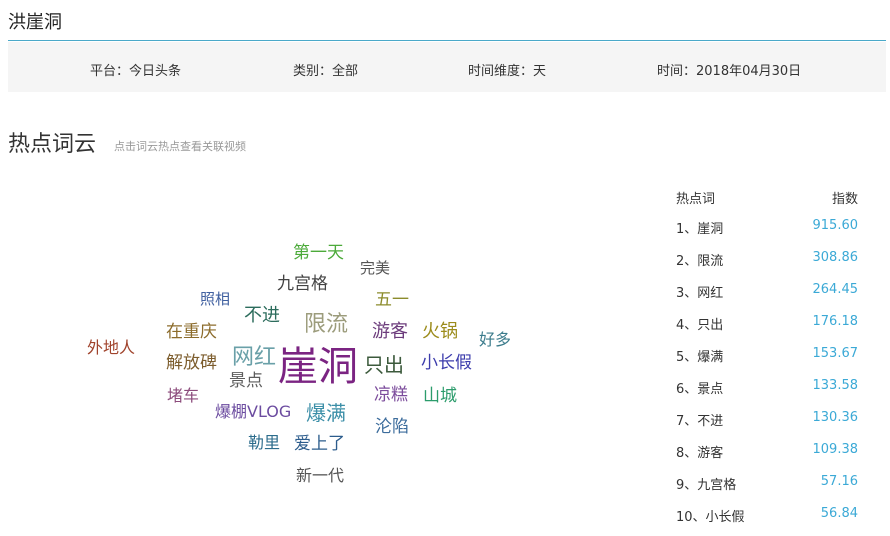  What do you see at coordinates (246, 381) in the screenshot?
I see `cloud-word: 景点` at bounding box center [246, 381].